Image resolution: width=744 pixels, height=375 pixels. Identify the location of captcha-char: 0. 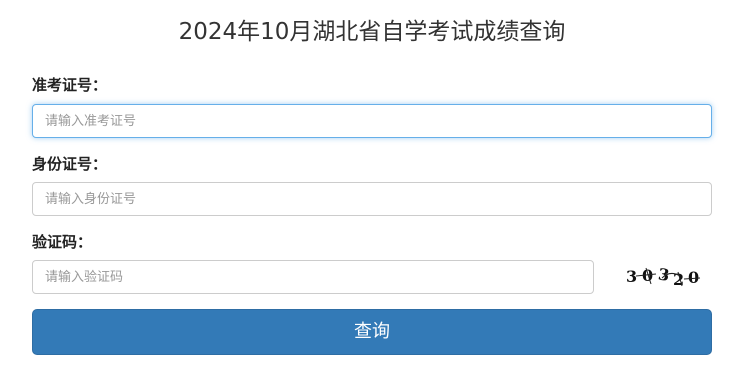
(693, 277).